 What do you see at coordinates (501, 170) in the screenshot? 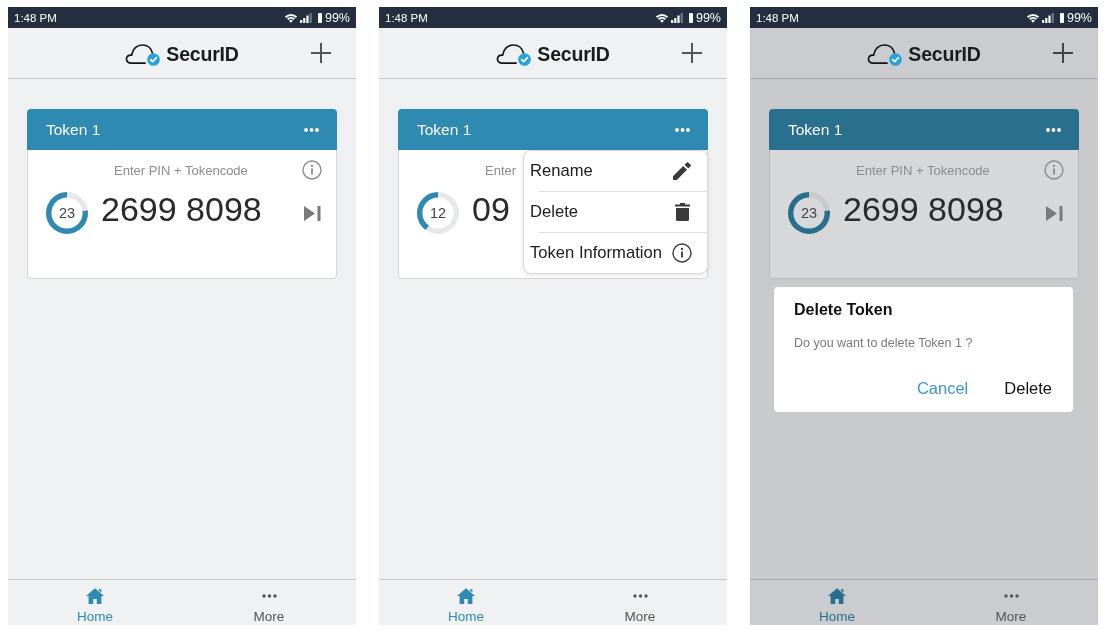
I see `prompt-text: Enter` at bounding box center [501, 170].